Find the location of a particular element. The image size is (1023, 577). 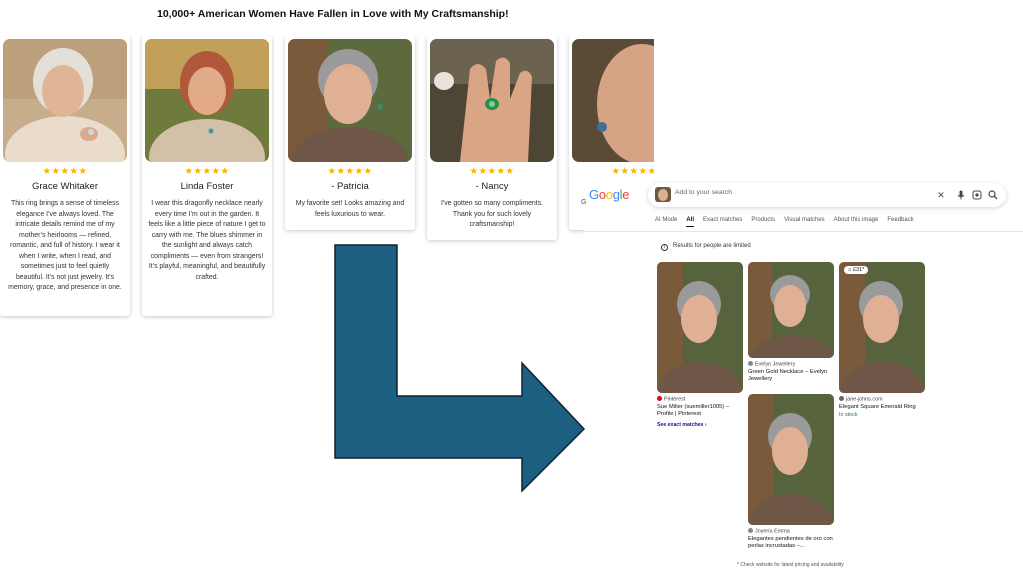

reviewer-name: - Patricia is located at coordinates (350, 186).